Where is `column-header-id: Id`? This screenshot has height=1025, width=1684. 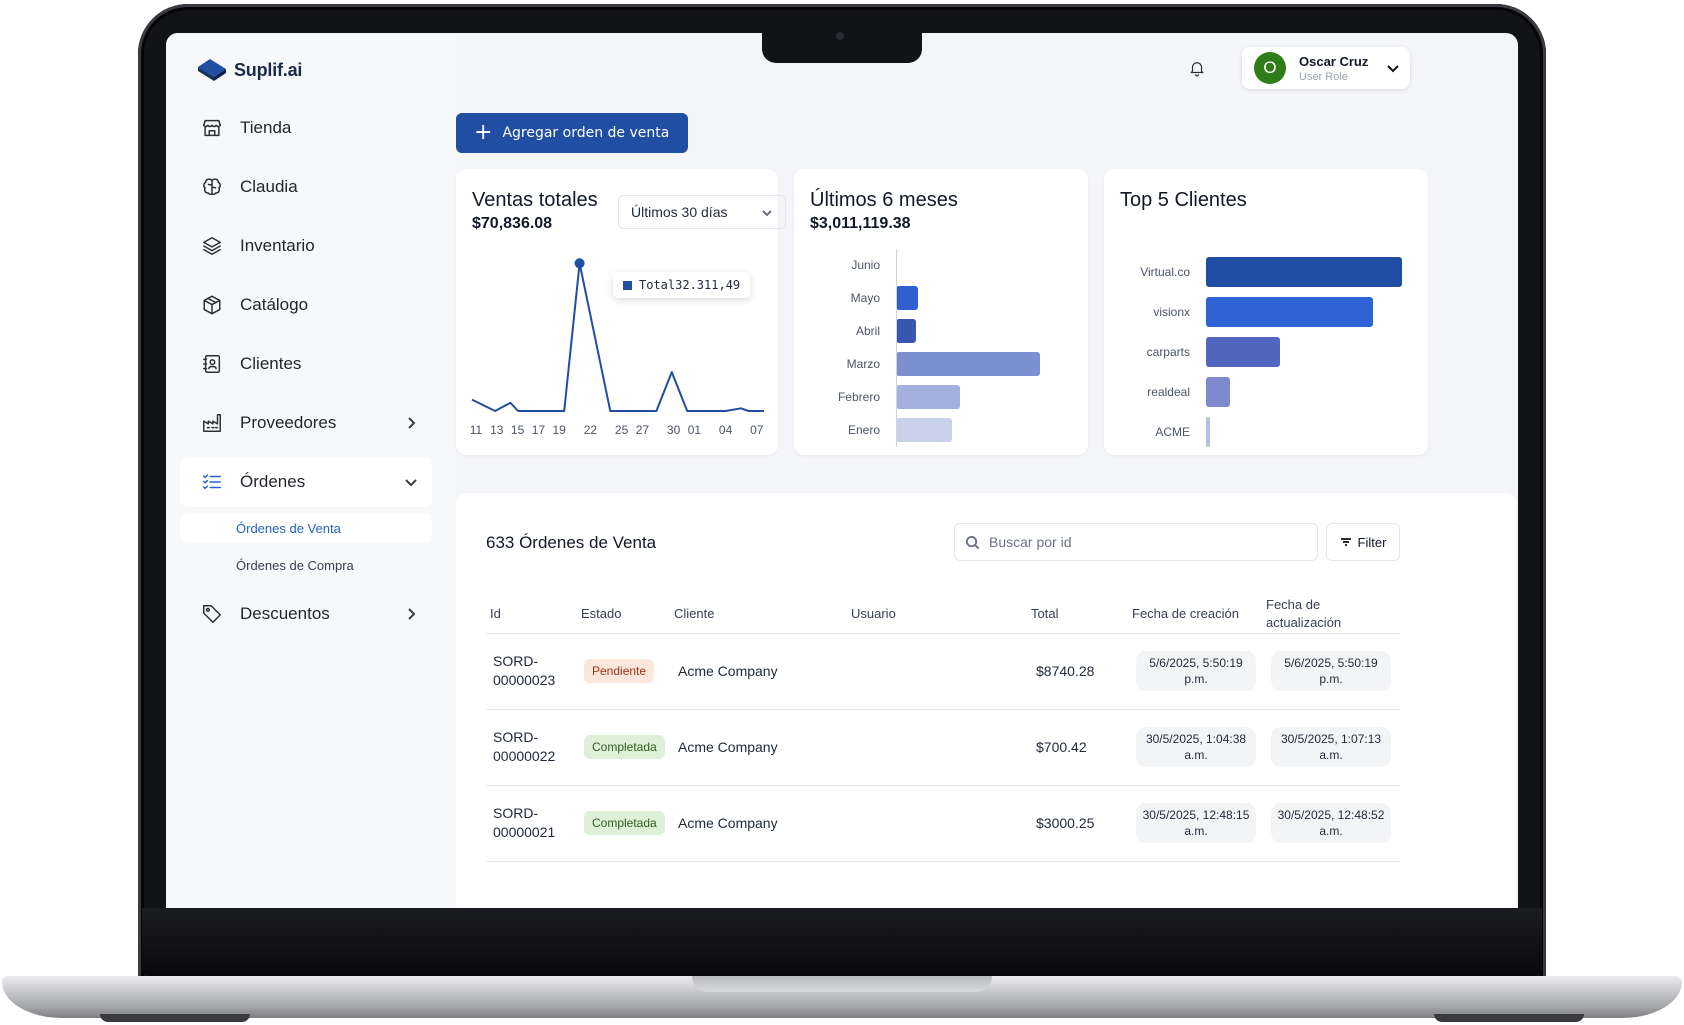
column-header-id: Id is located at coordinates (495, 614).